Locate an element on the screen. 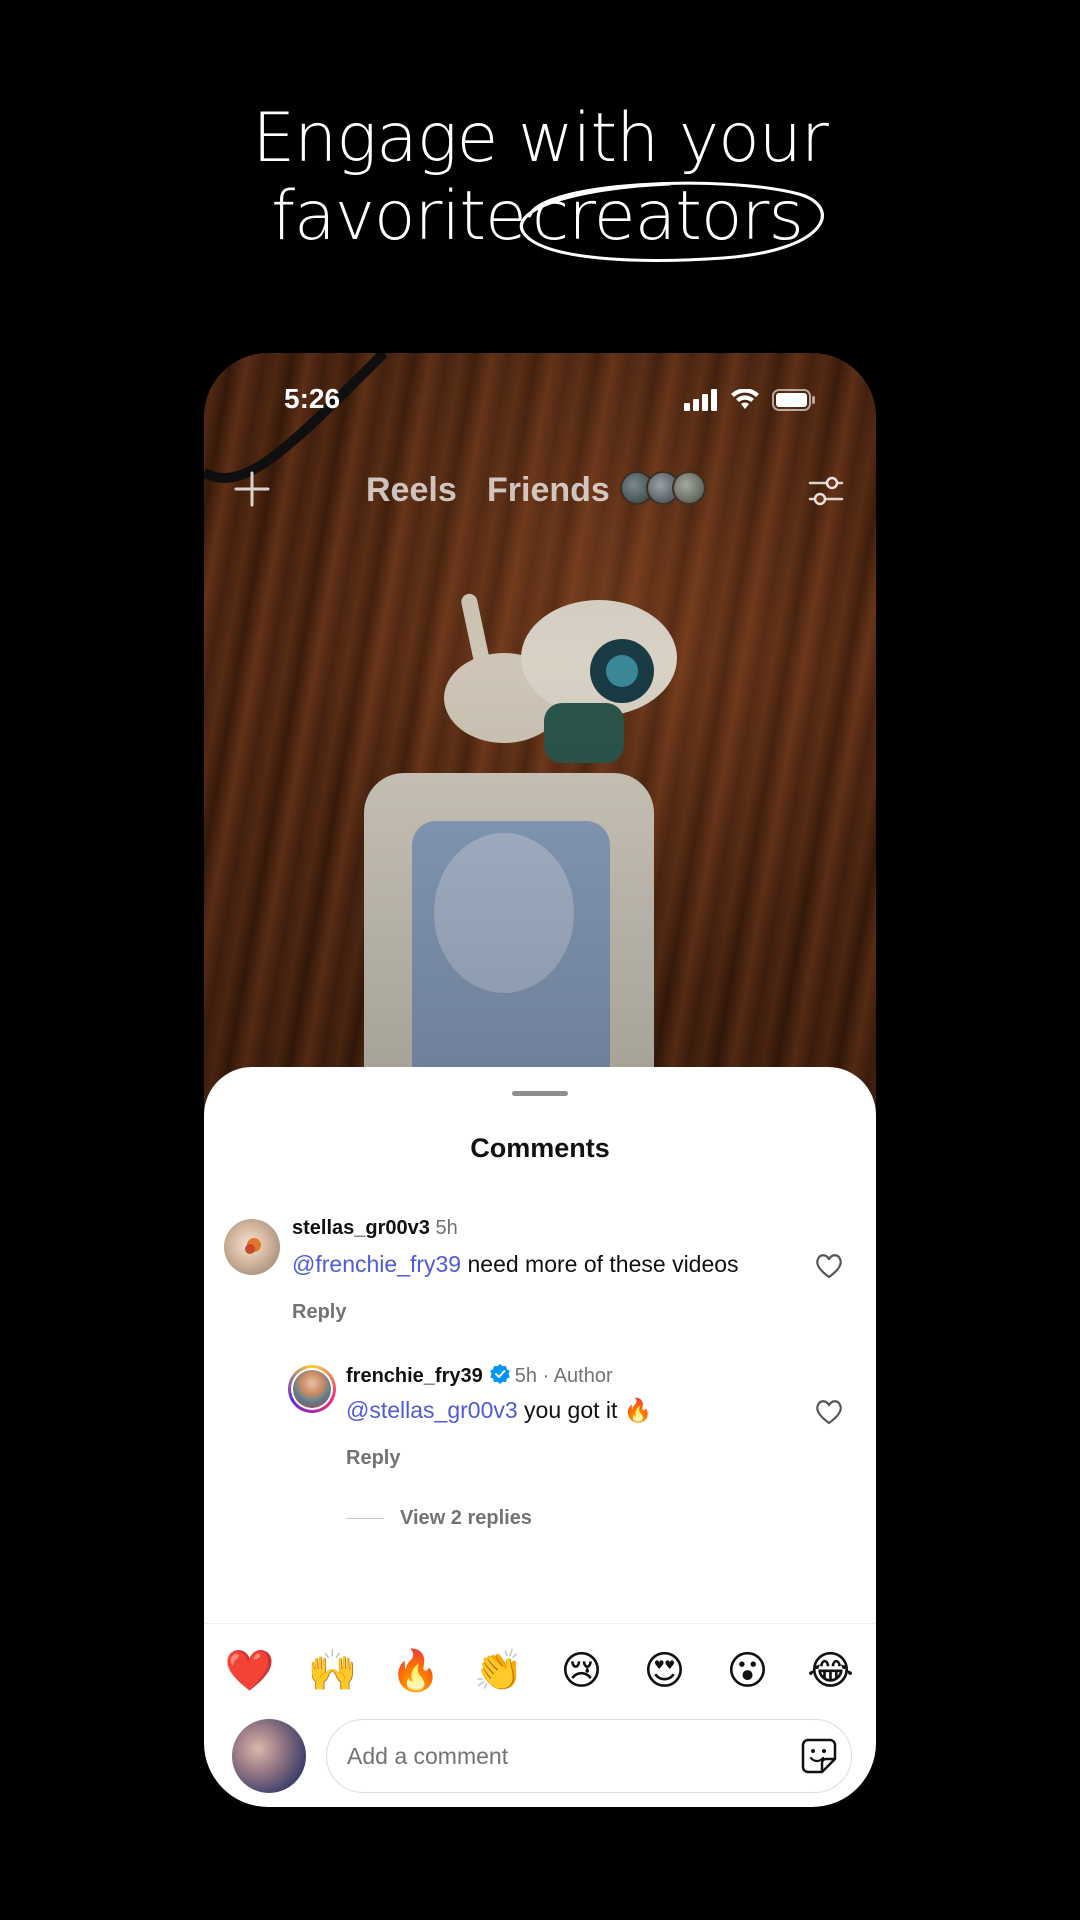 The height and width of the screenshot is (1920, 1080). create-plus-icon is located at coordinates (252, 489).